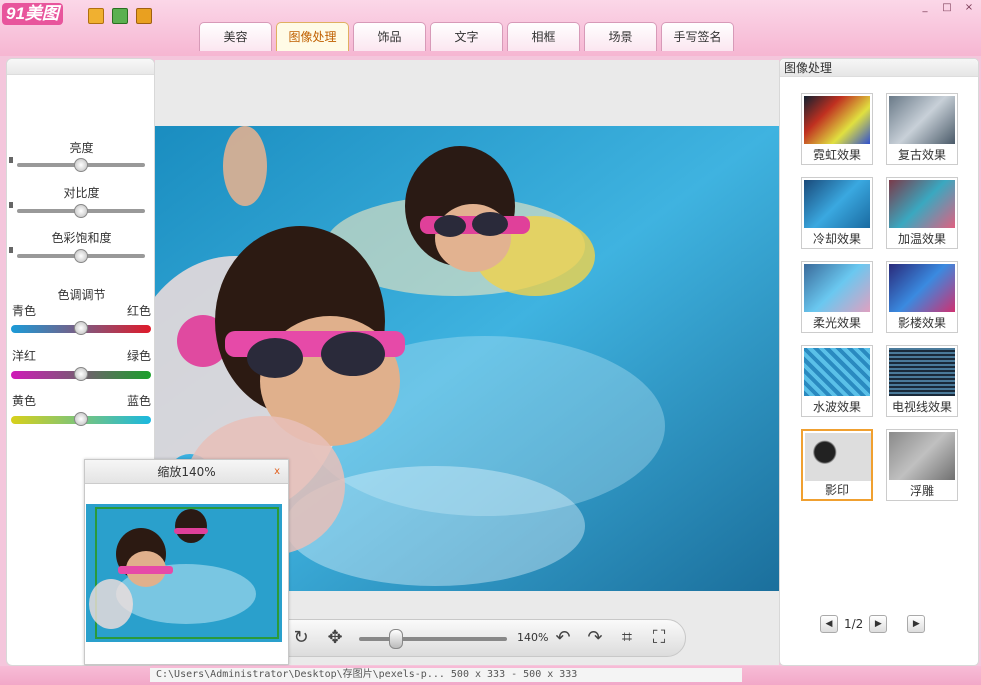 The image size is (981, 685). What do you see at coordinates (829, 624) in the screenshot?
I see `pager-prev-button: ◀` at bounding box center [829, 624].